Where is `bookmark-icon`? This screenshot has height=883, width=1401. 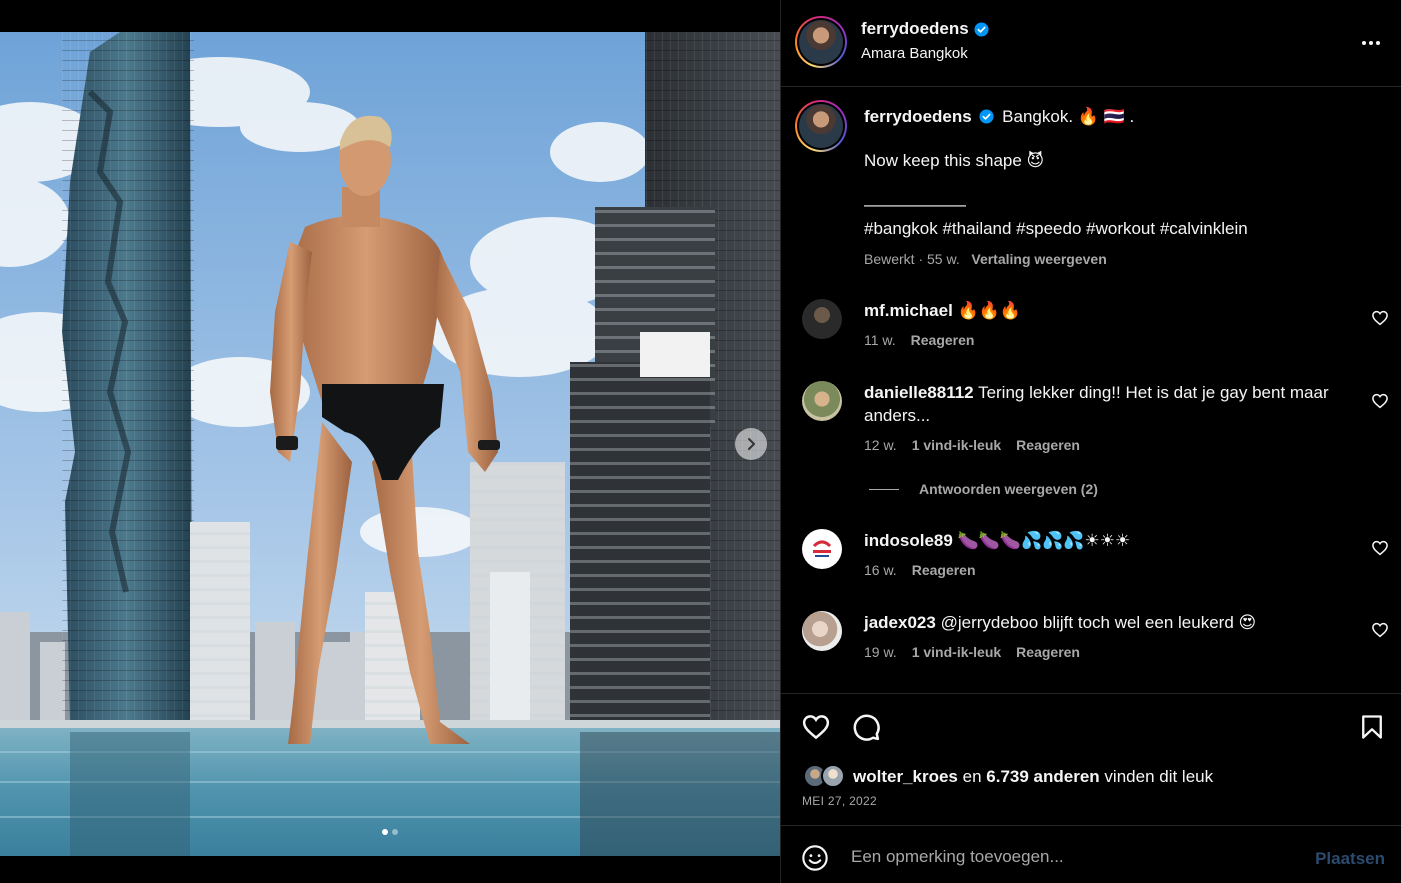
bookmark-icon is located at coordinates (1372, 727).